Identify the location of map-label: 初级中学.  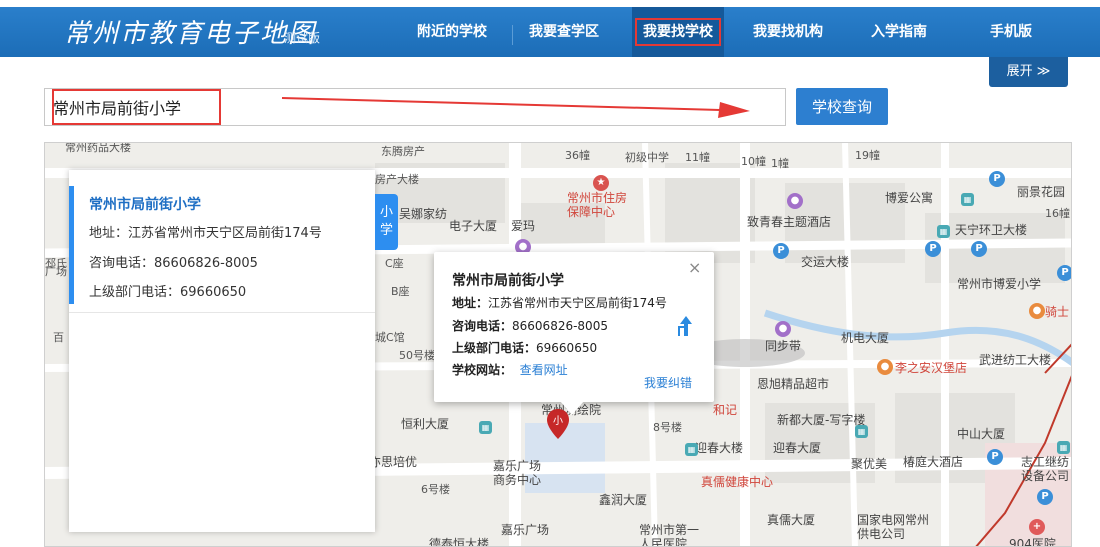
(647, 157).